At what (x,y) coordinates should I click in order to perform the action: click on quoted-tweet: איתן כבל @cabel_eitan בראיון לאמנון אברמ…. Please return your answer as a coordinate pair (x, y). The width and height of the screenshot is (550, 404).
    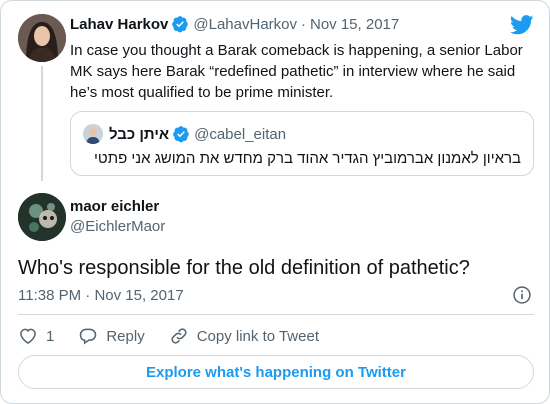
    Looking at the image, I should click on (302, 143).